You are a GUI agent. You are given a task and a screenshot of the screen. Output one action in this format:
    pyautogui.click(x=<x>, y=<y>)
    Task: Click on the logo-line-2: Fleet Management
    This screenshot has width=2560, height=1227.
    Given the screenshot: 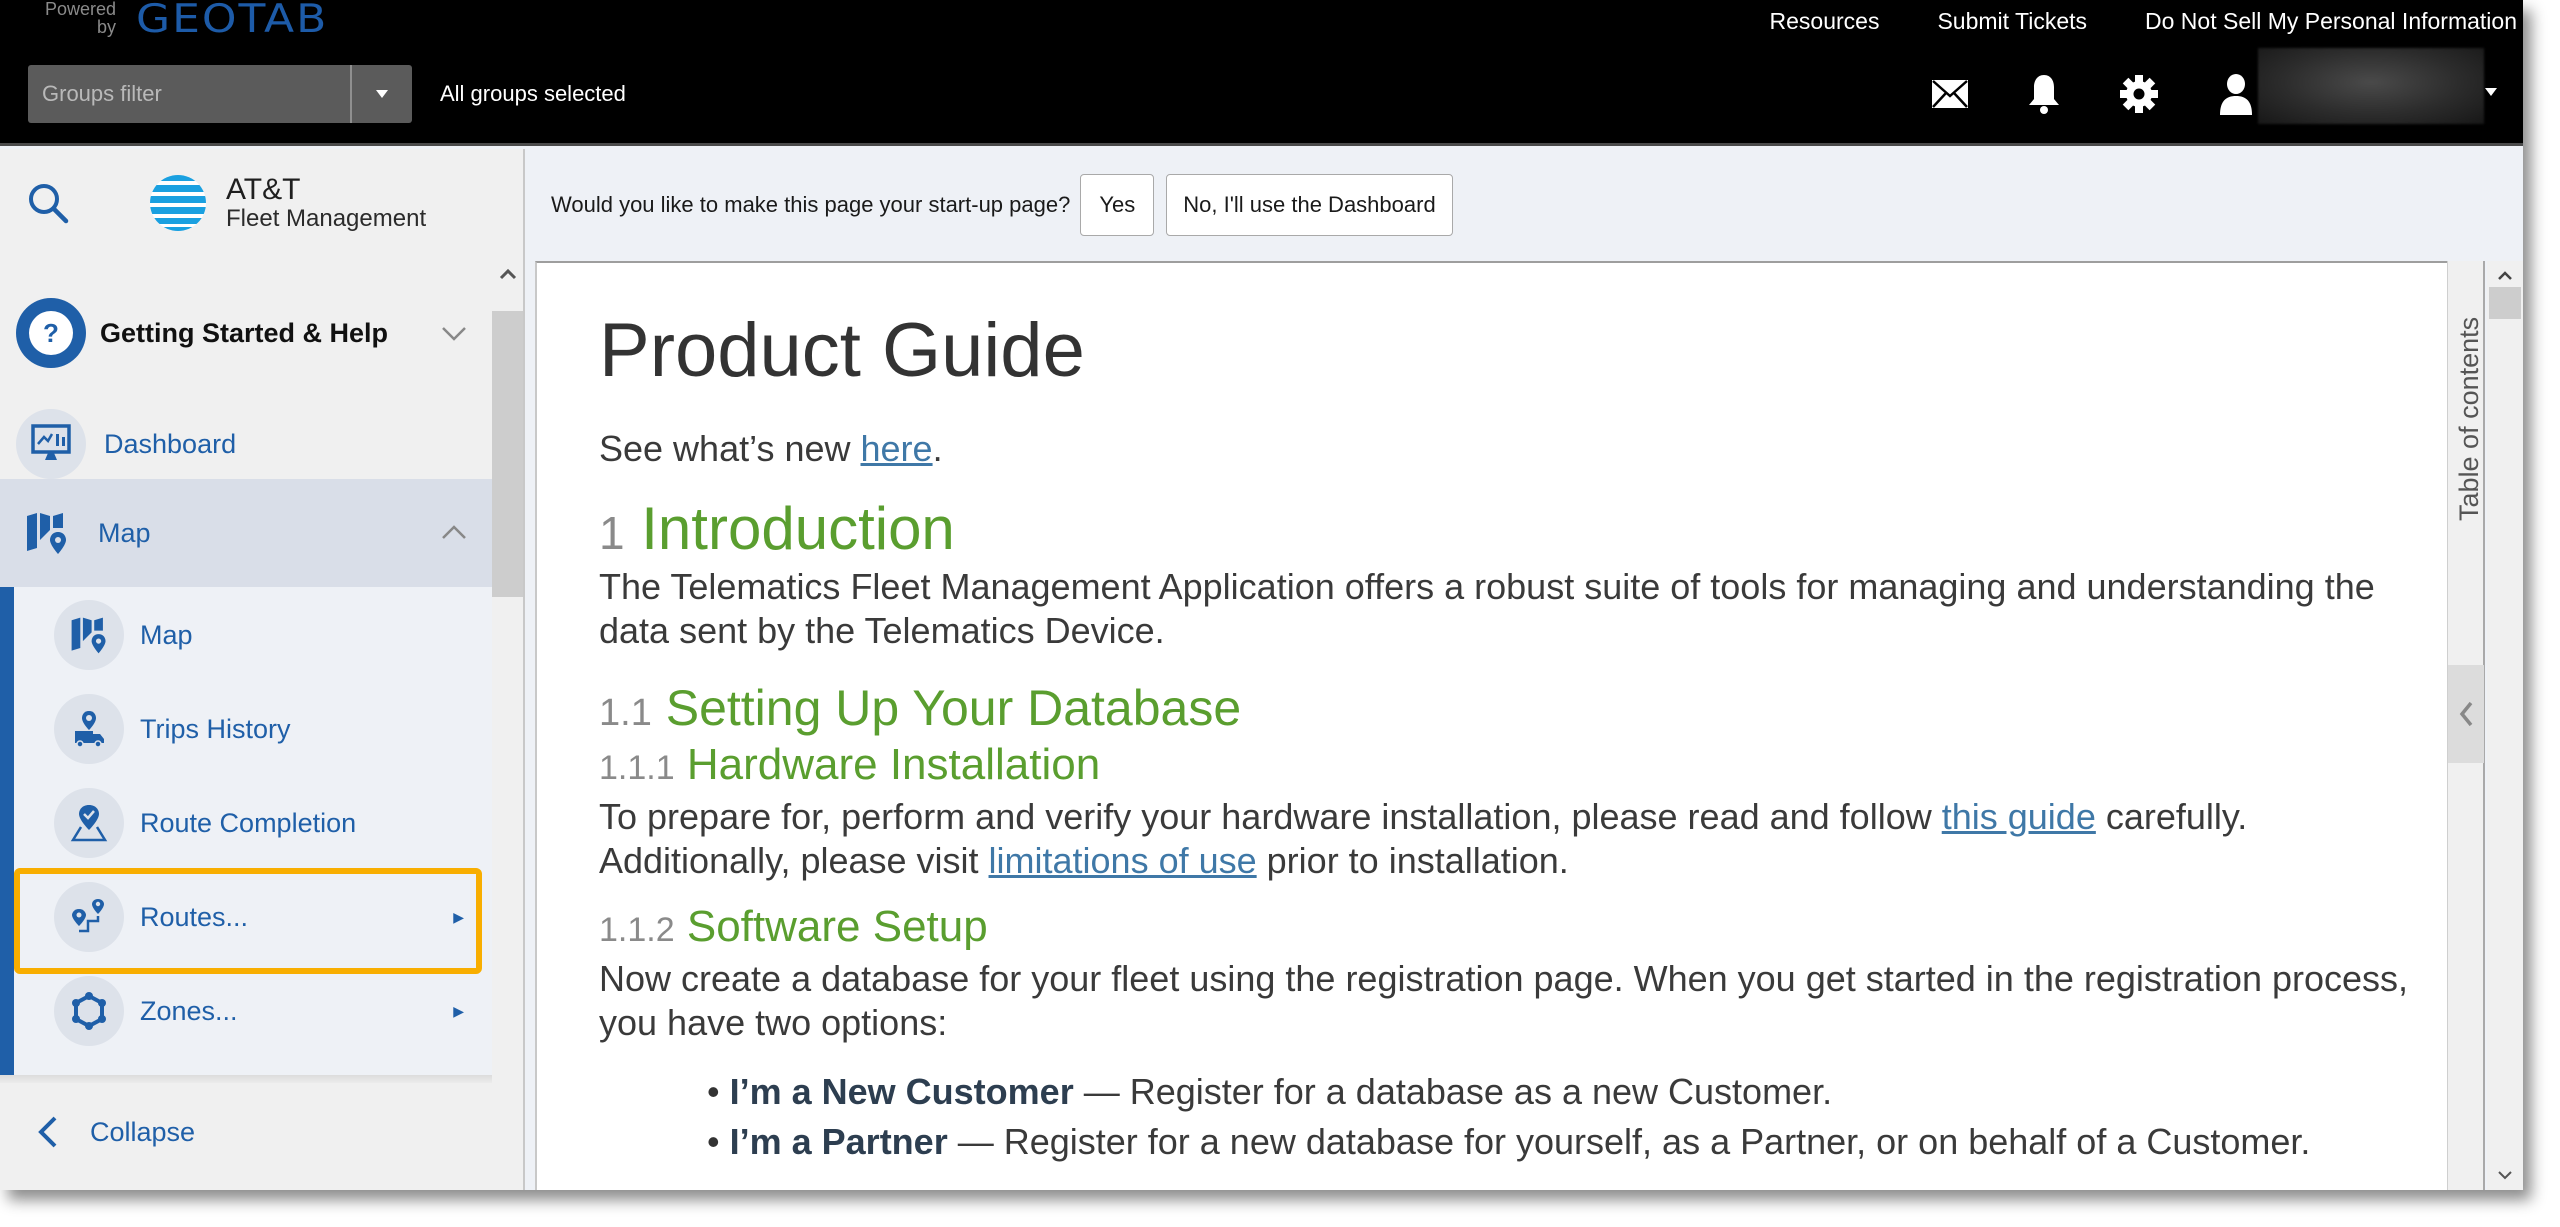 What is the action you would take?
    pyautogui.click(x=326, y=218)
    